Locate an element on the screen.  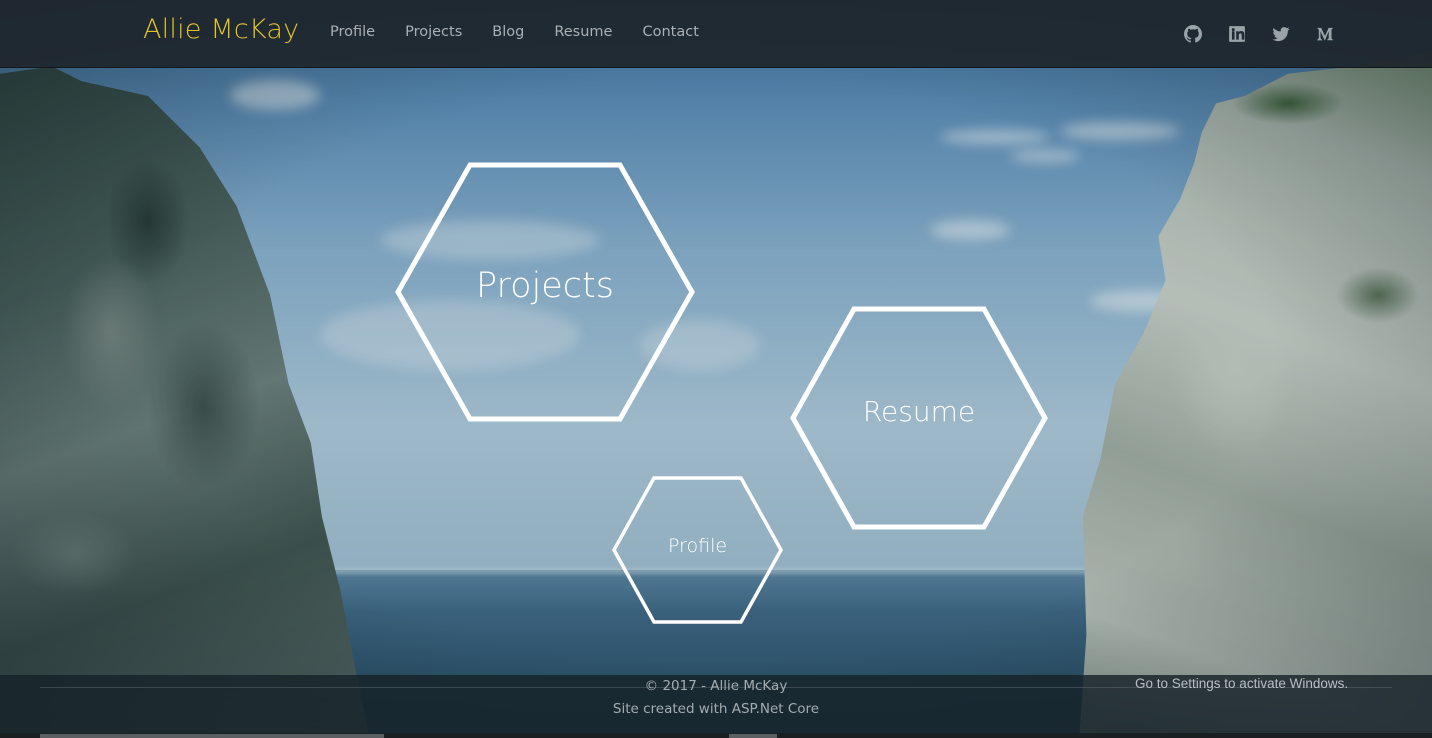
resume-hex-label: Resume is located at coordinates (919, 411).